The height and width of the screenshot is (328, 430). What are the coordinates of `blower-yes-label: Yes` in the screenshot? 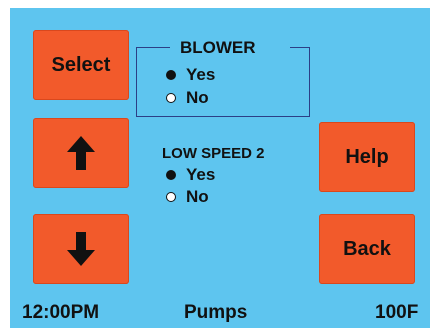 It's located at (201, 74).